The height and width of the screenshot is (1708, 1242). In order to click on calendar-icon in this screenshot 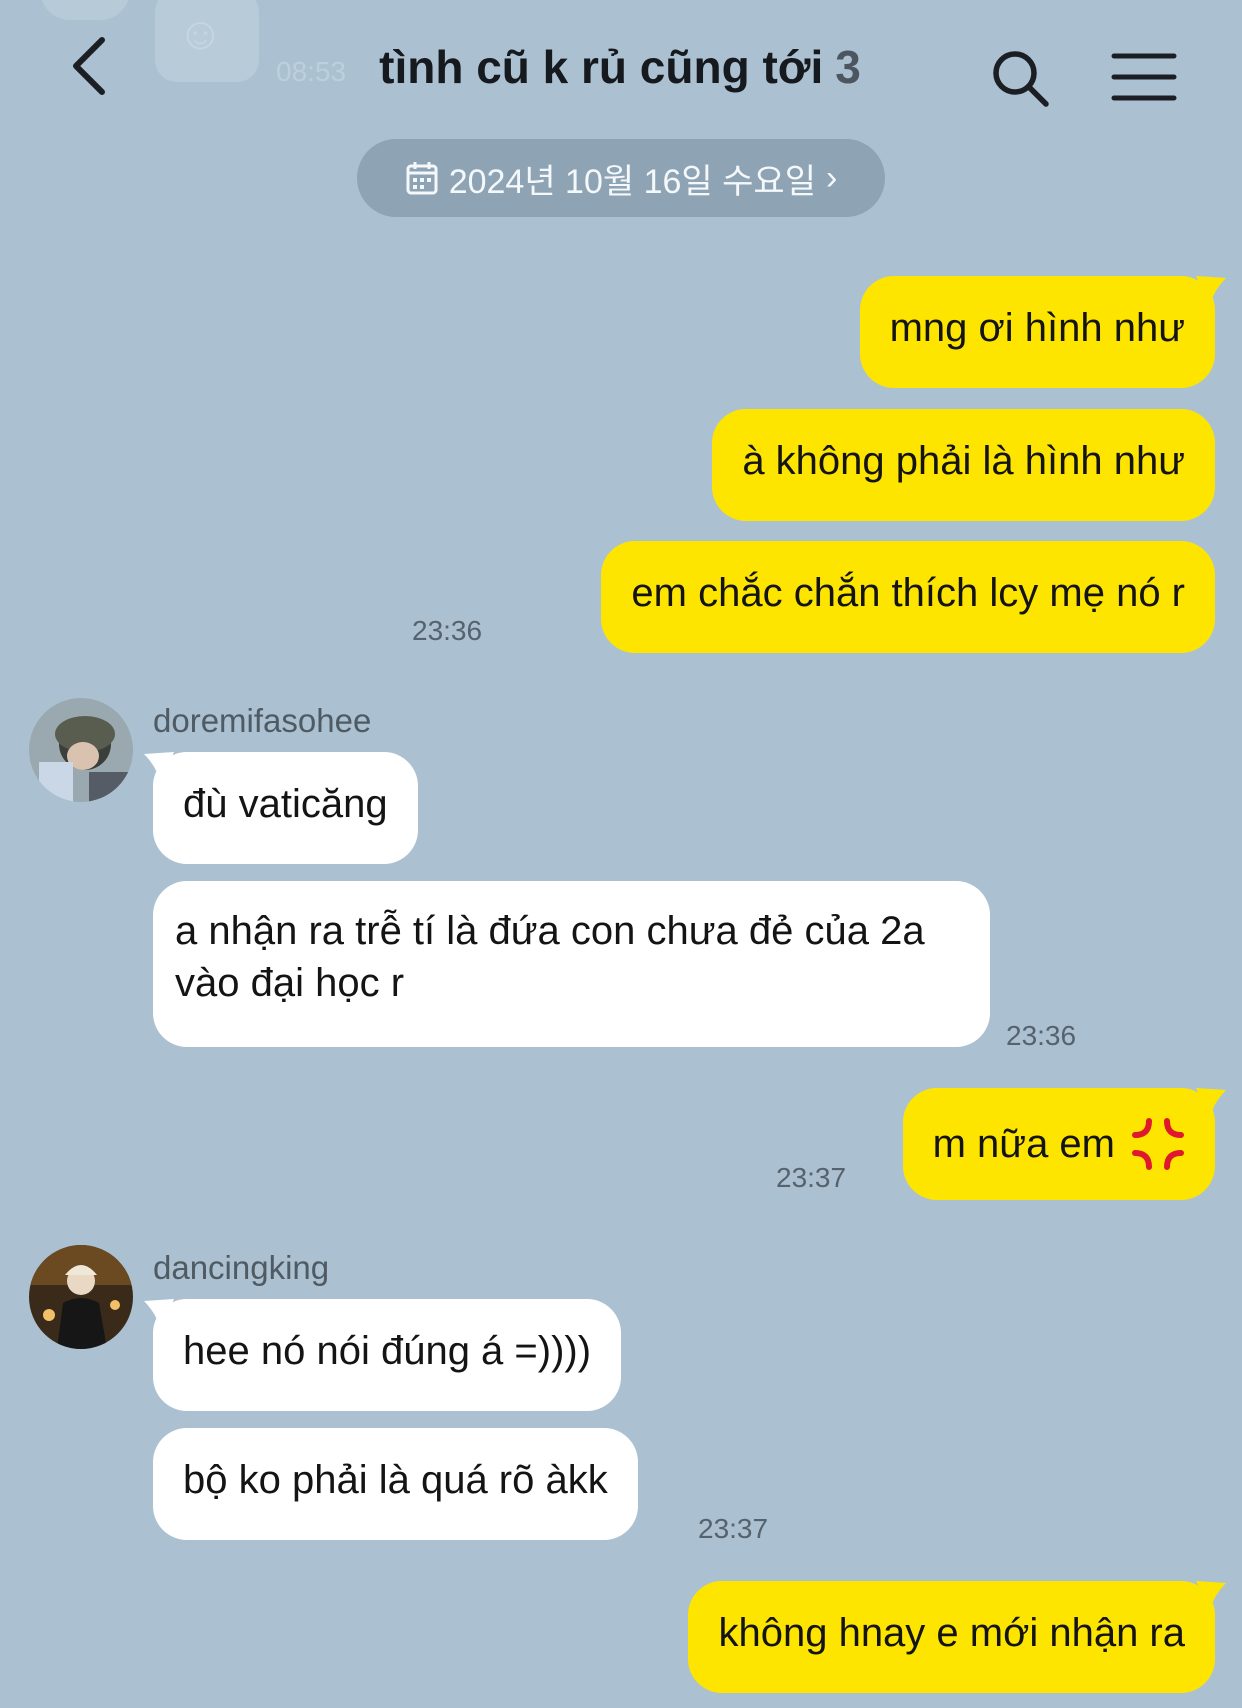, I will do `click(422, 178)`.